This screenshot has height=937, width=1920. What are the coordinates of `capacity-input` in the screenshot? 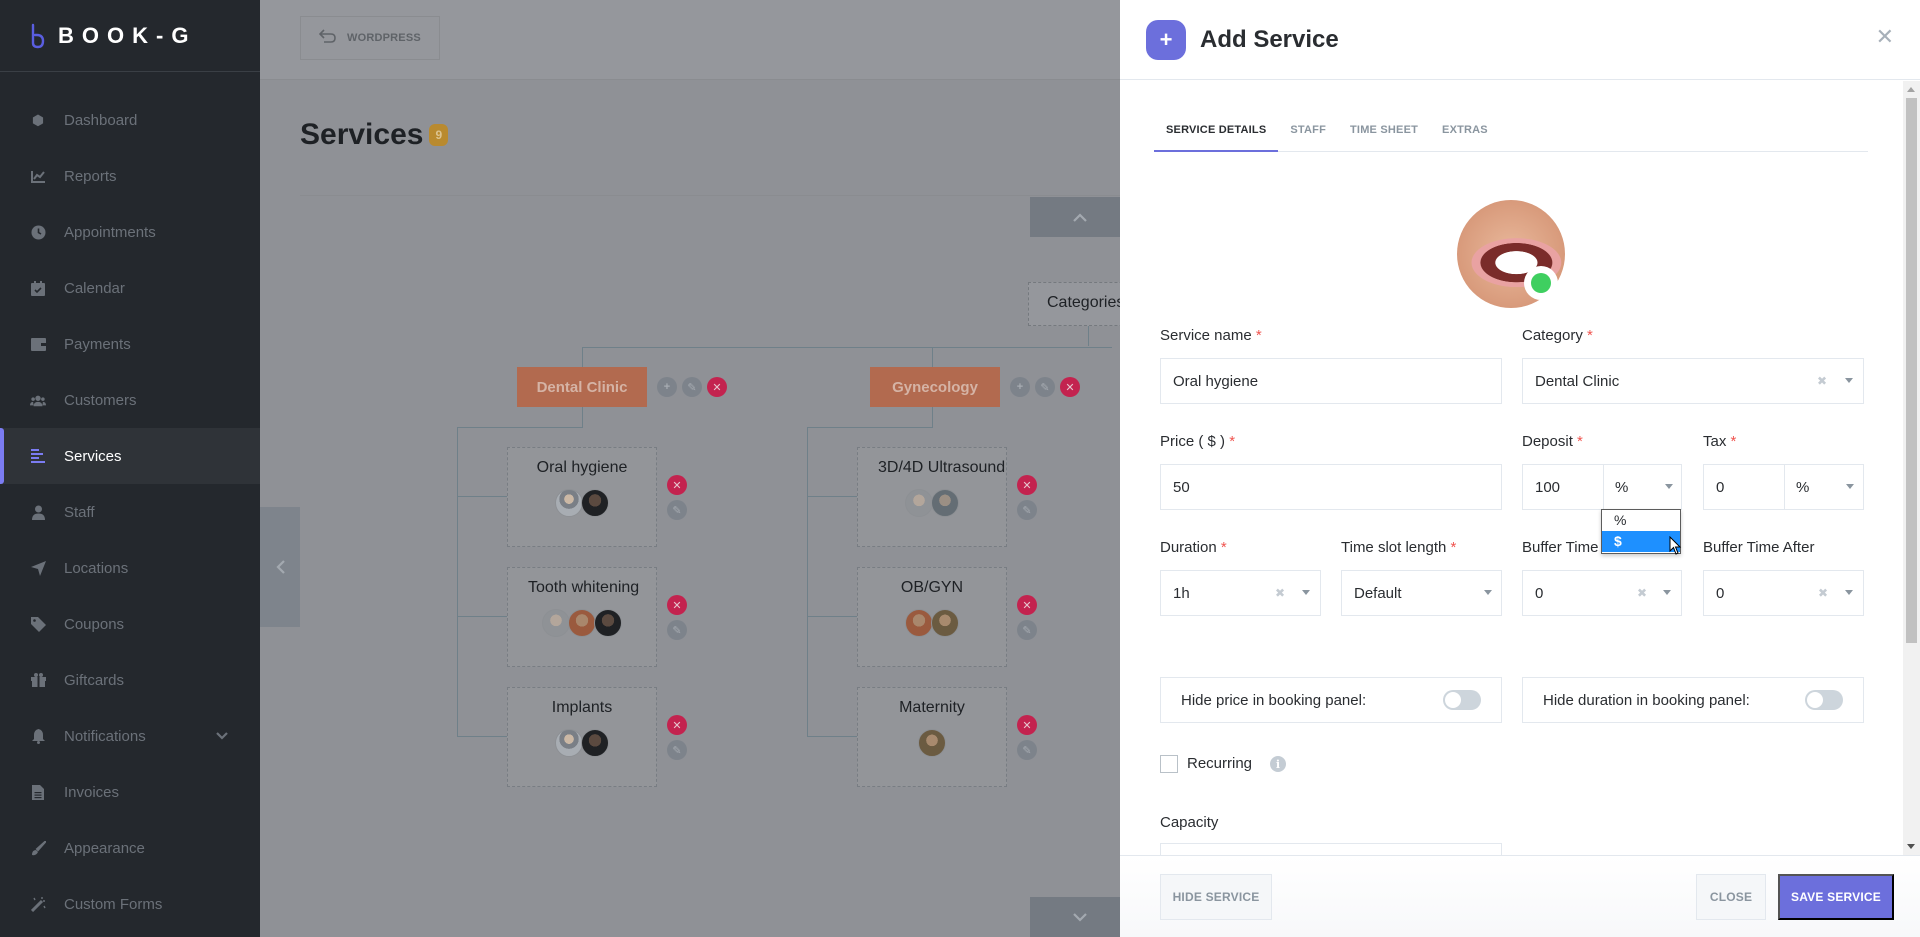 It's located at (1331, 849).